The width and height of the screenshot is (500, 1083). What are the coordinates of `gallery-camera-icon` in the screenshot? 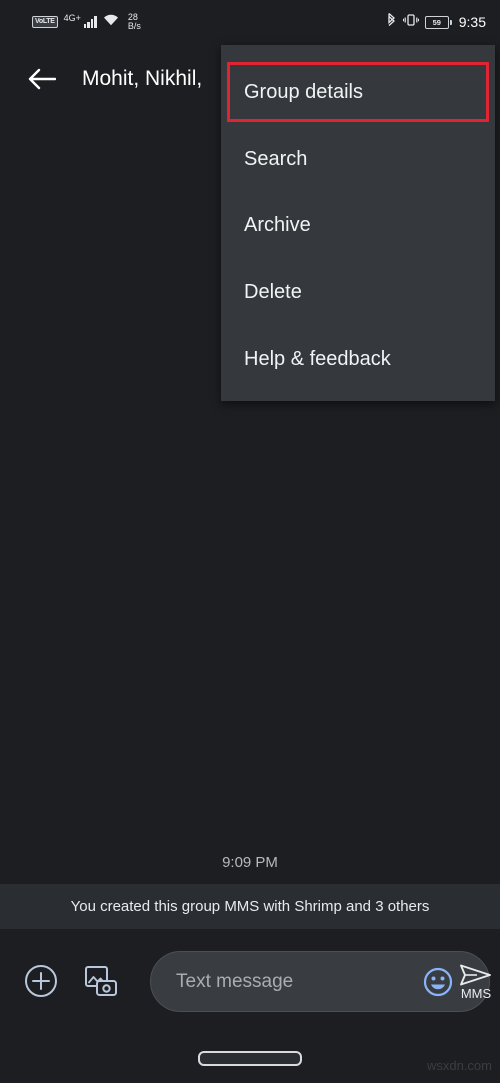 It's located at (101, 981).